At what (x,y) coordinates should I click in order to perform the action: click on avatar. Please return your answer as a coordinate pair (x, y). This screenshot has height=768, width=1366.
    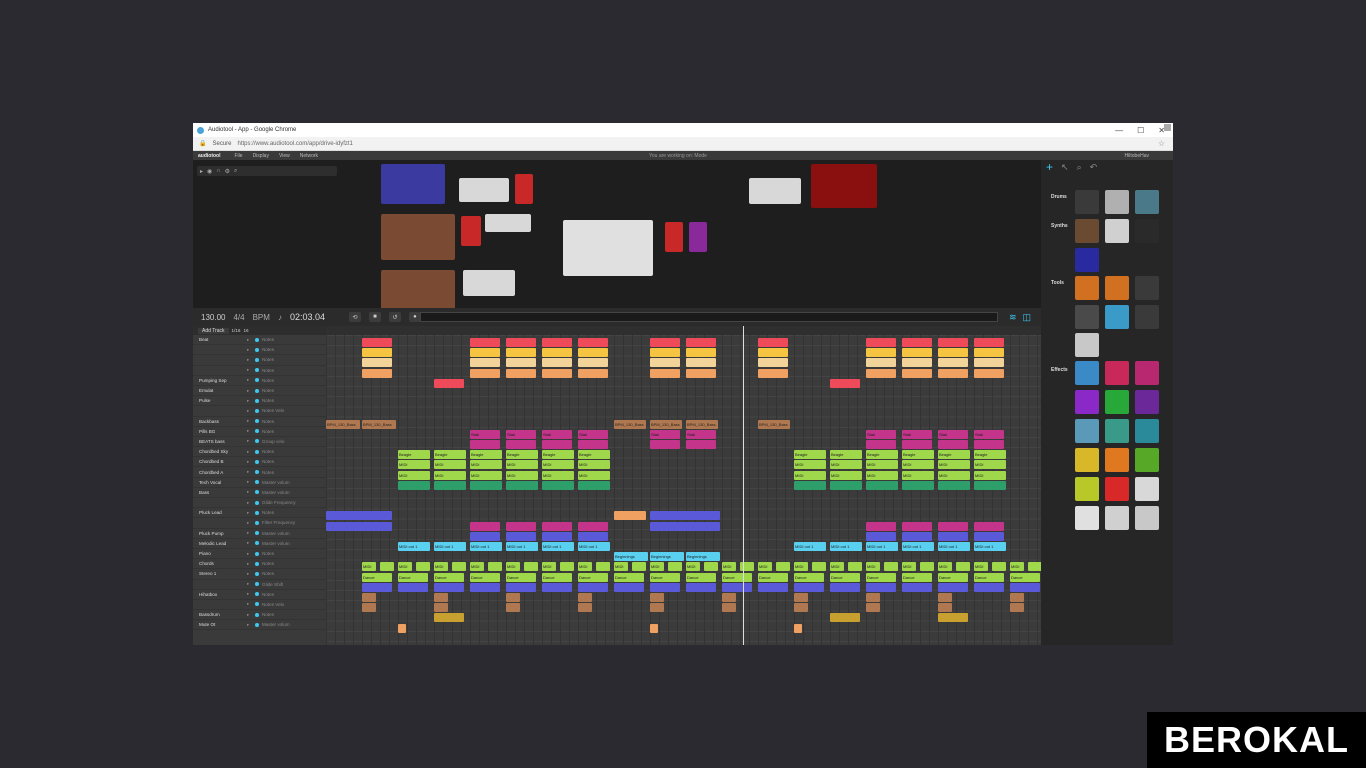
    Looking at the image, I should click on (1167, 127).